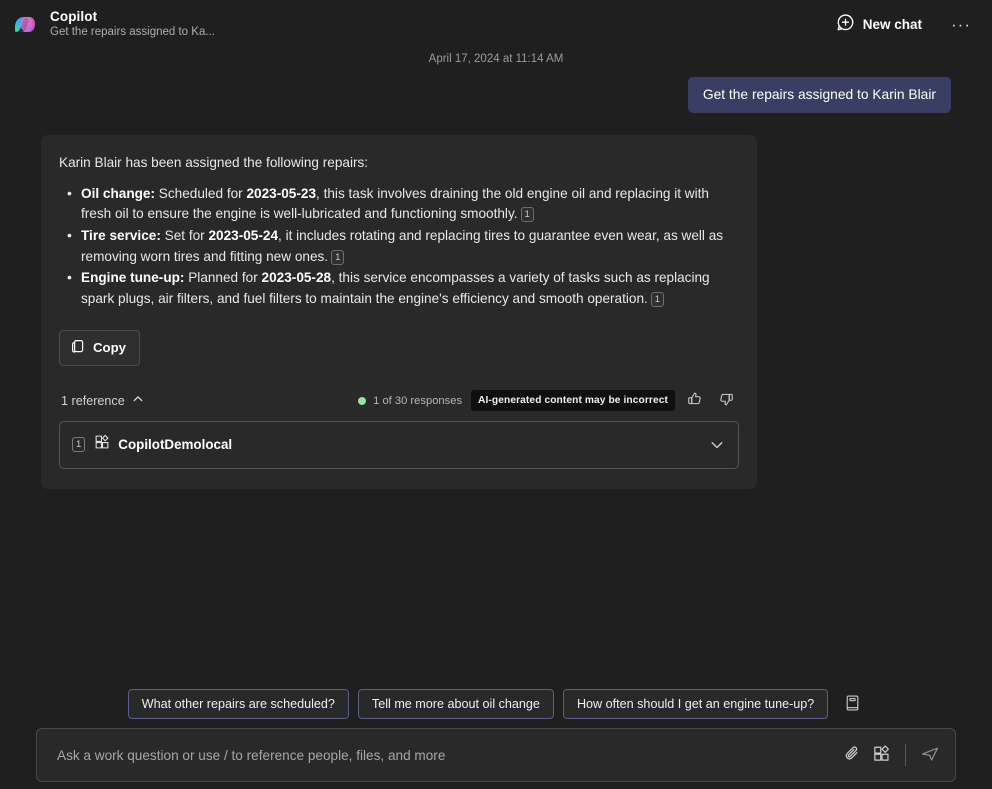 This screenshot has height=789, width=992. I want to click on message-composer, so click(496, 755).